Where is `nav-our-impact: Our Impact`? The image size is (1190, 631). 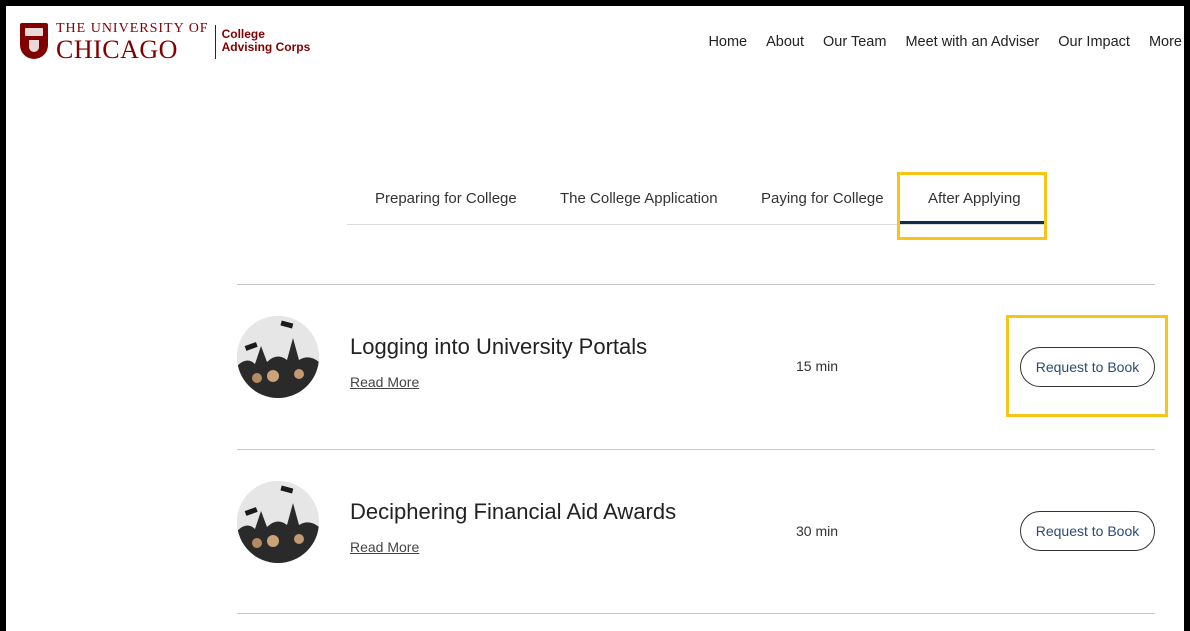 nav-our-impact: Our Impact is located at coordinates (1094, 42).